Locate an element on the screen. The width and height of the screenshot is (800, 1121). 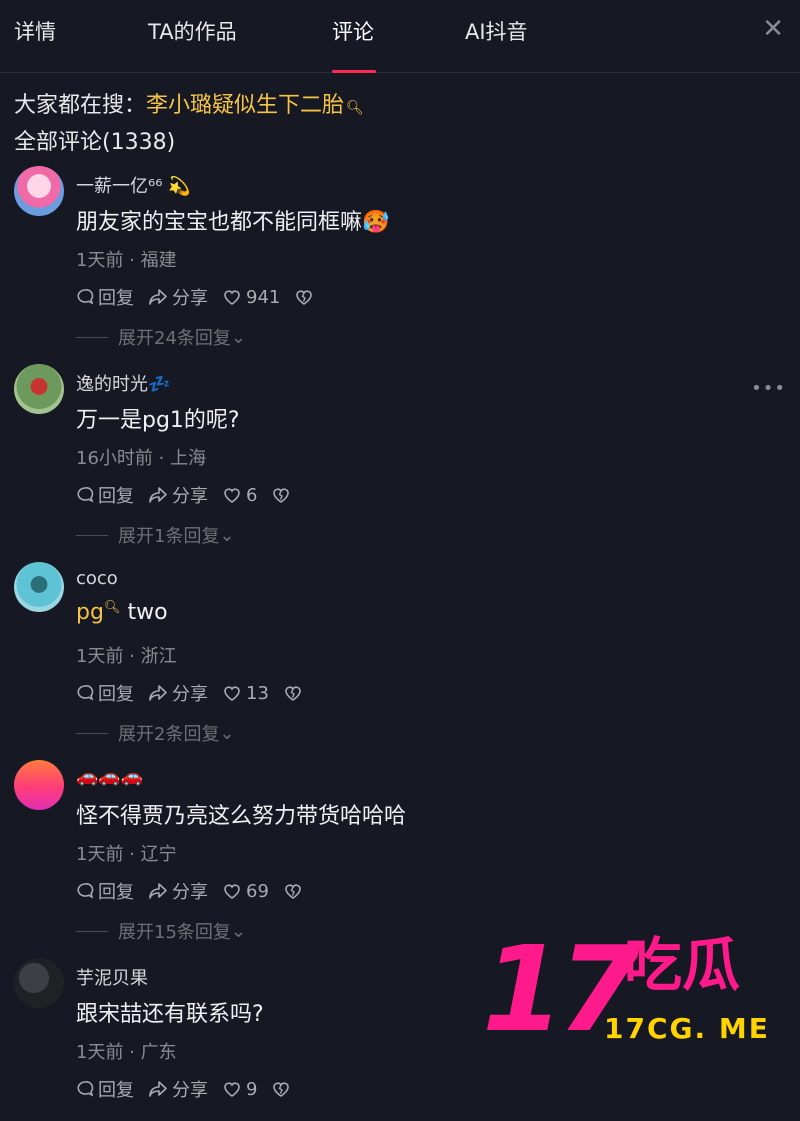
like-button: 69 is located at coordinates (245, 891).